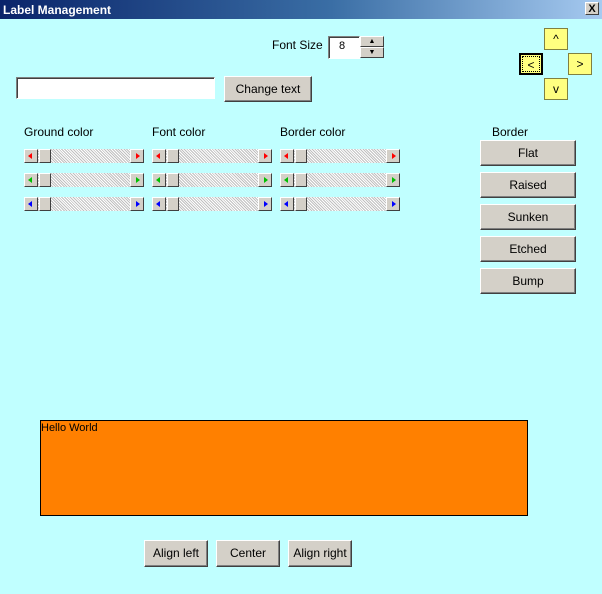 This screenshot has width=602, height=594. Describe the element at coordinates (313, 132) in the screenshot. I see `border-color-label: Border color` at that location.